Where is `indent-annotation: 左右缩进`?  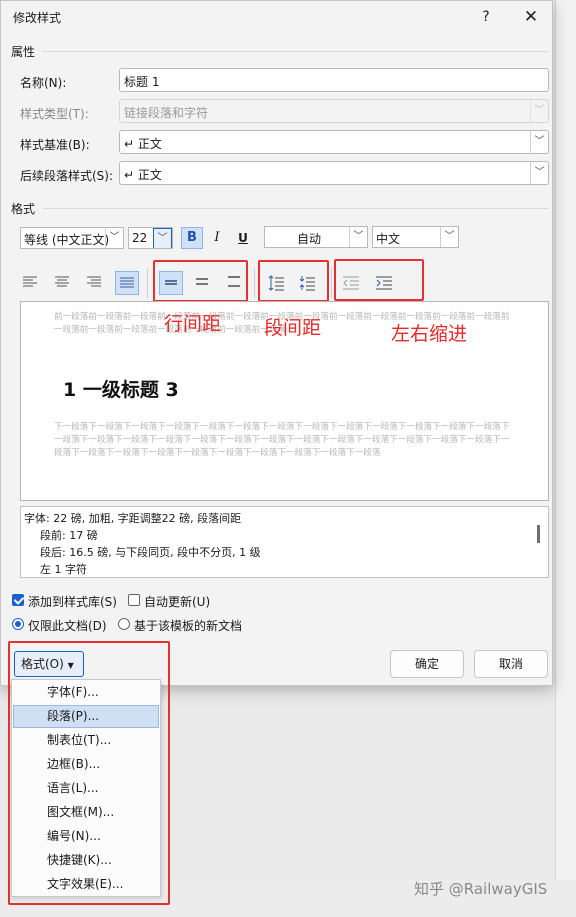 indent-annotation: 左右缩进 is located at coordinates (429, 334).